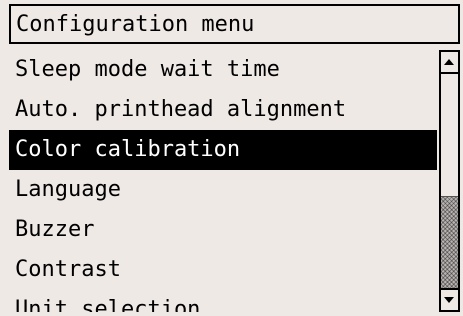 This screenshot has height=316, width=463. Describe the element at coordinates (128, 149) in the screenshot. I see `menu-item-label: Color calibration` at that location.